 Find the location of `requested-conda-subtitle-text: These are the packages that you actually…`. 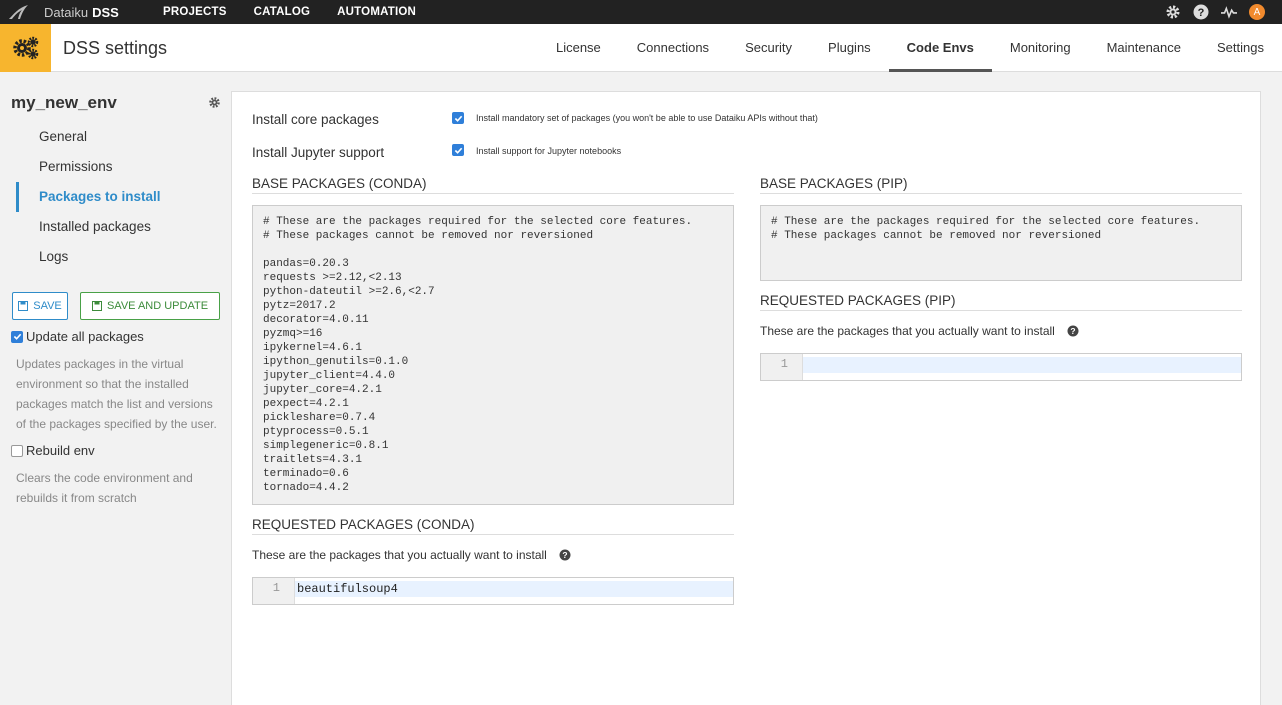

requested-conda-subtitle-text: These are the packages that you actually… is located at coordinates (399, 555).